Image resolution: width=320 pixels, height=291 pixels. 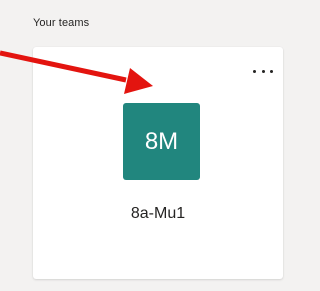 I want to click on more-options-icon, so click(x=263, y=71).